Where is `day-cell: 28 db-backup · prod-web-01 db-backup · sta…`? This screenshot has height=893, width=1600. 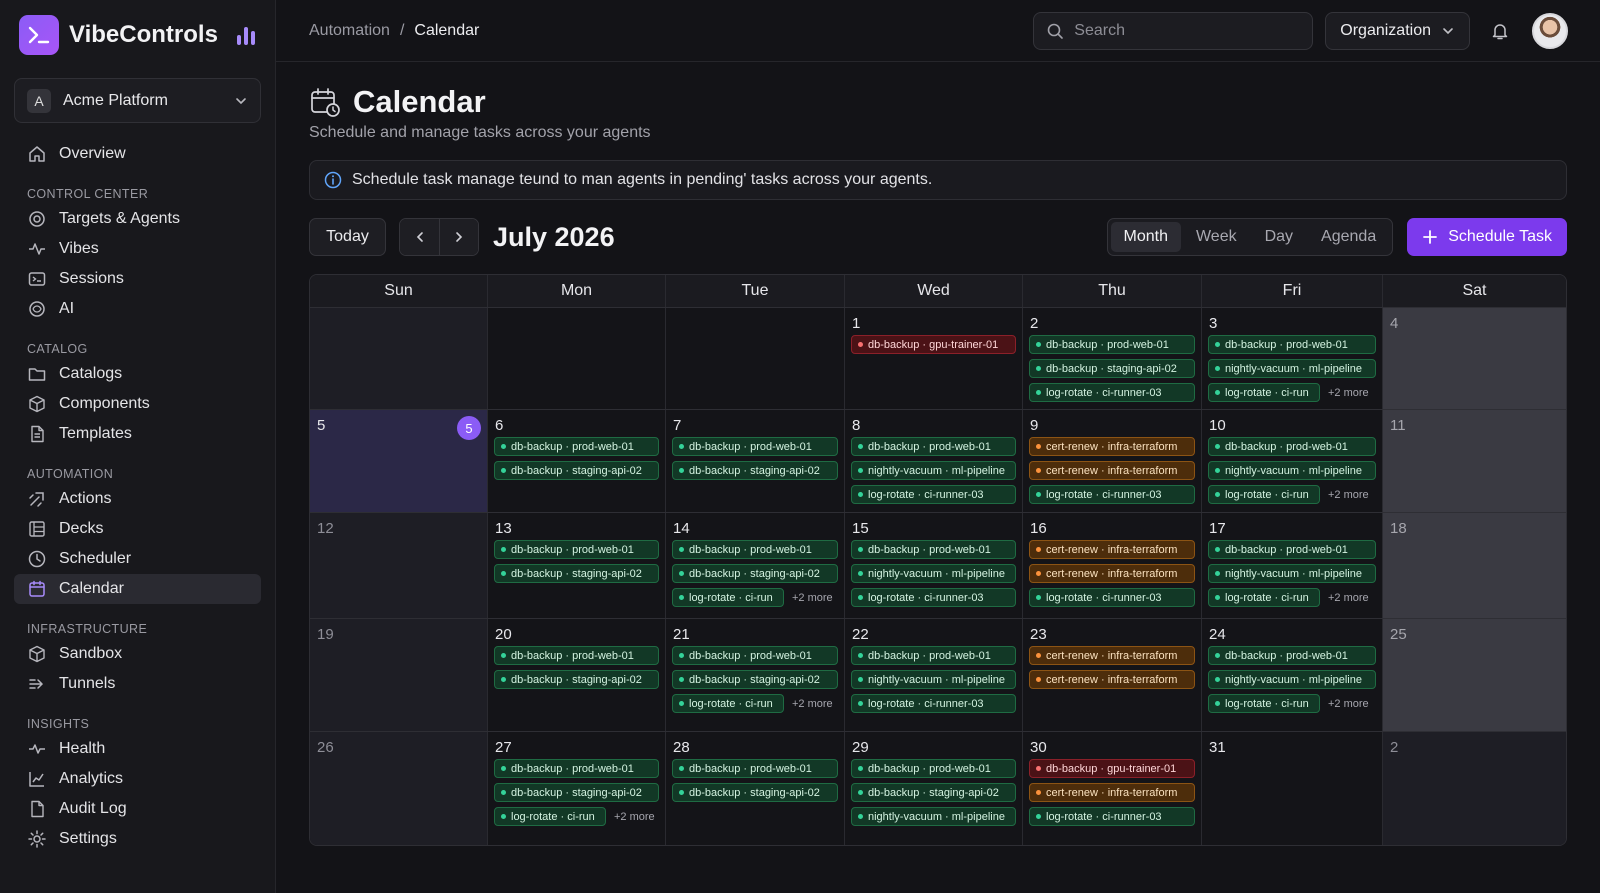
day-cell: 28 db-backup · prod-web-01 db-backup · sta… is located at coordinates (755, 788).